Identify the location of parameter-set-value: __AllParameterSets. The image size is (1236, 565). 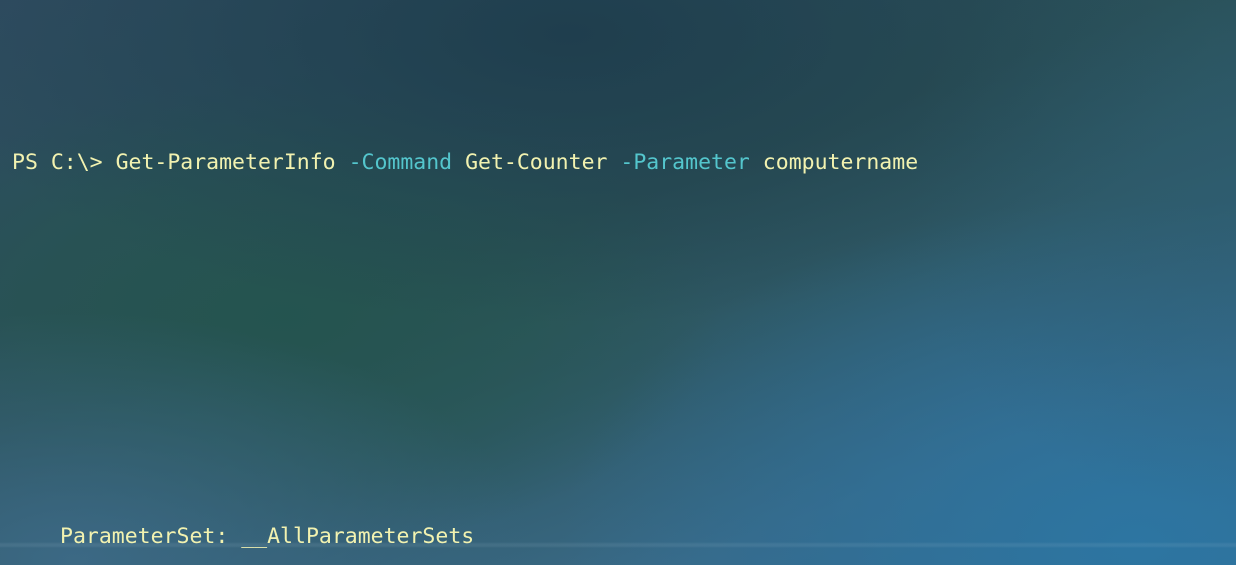
(358, 536).